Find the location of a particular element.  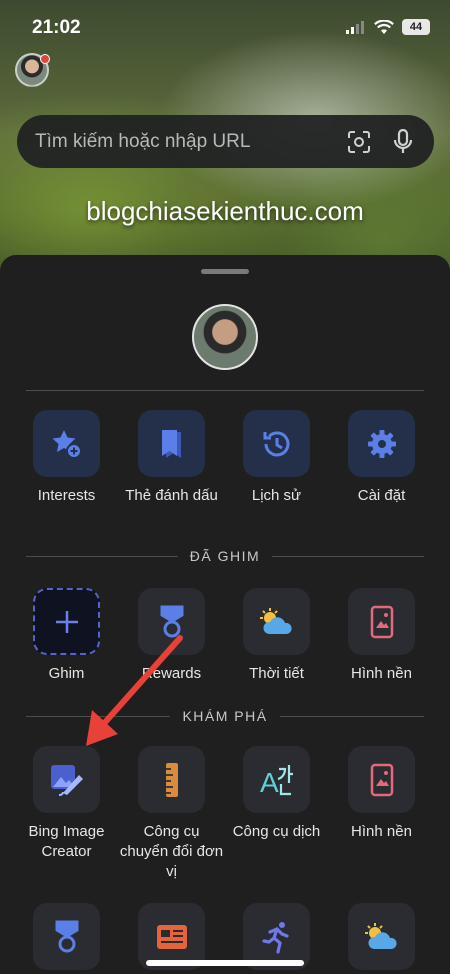

profile-picture is located at coordinates (225, 337).